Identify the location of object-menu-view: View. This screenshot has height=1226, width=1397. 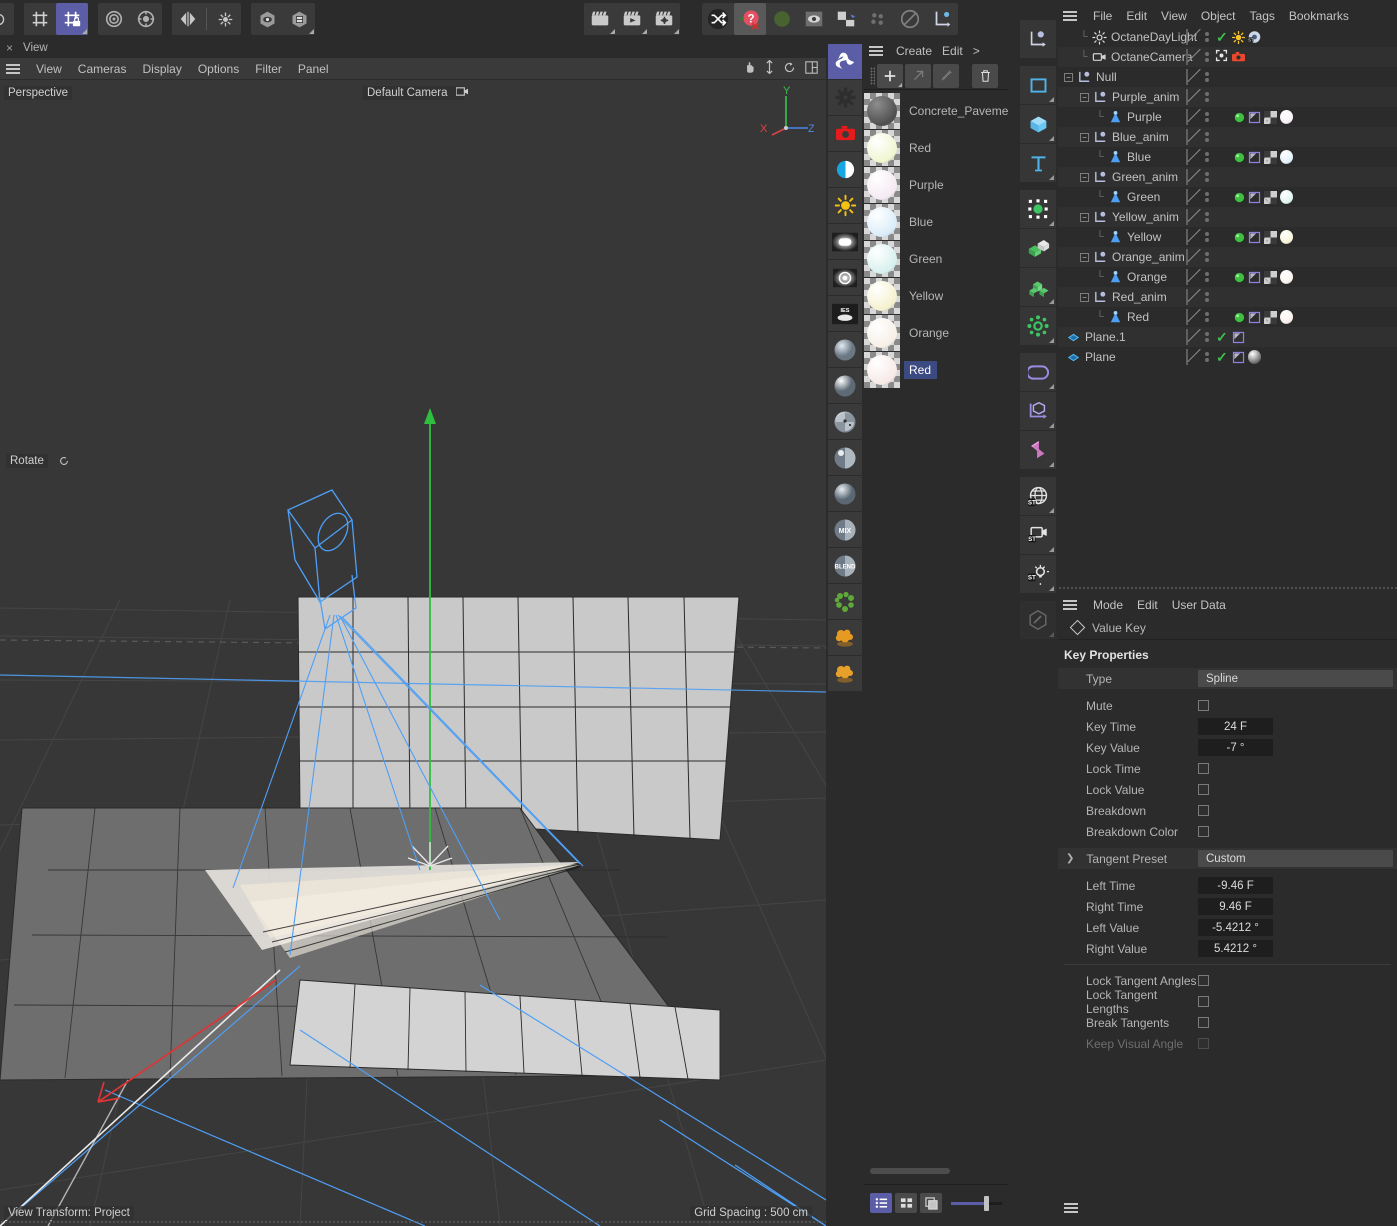
(1174, 16).